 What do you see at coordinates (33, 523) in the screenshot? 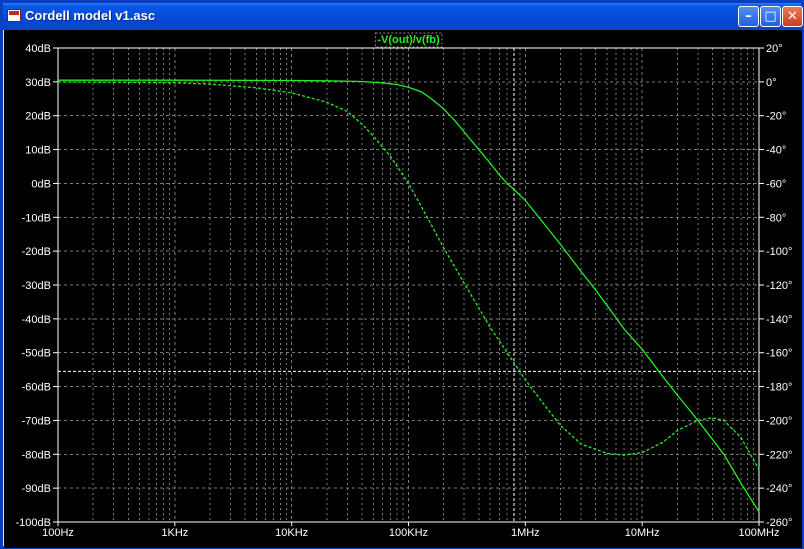
I see `y-left-tick-label: -100dB` at bounding box center [33, 523].